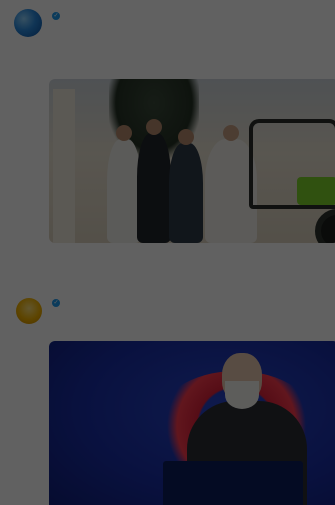  I want to click on photo-buggy-wheel, so click(325, 226).